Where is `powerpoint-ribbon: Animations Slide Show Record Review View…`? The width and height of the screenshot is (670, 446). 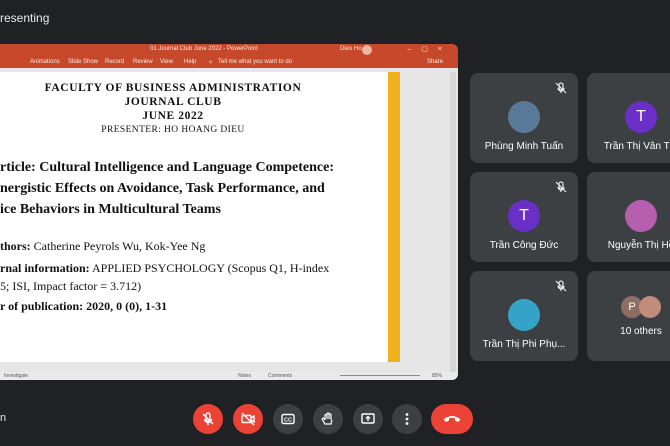 powerpoint-ribbon: Animations Slide Show Record Review View… is located at coordinates (229, 62).